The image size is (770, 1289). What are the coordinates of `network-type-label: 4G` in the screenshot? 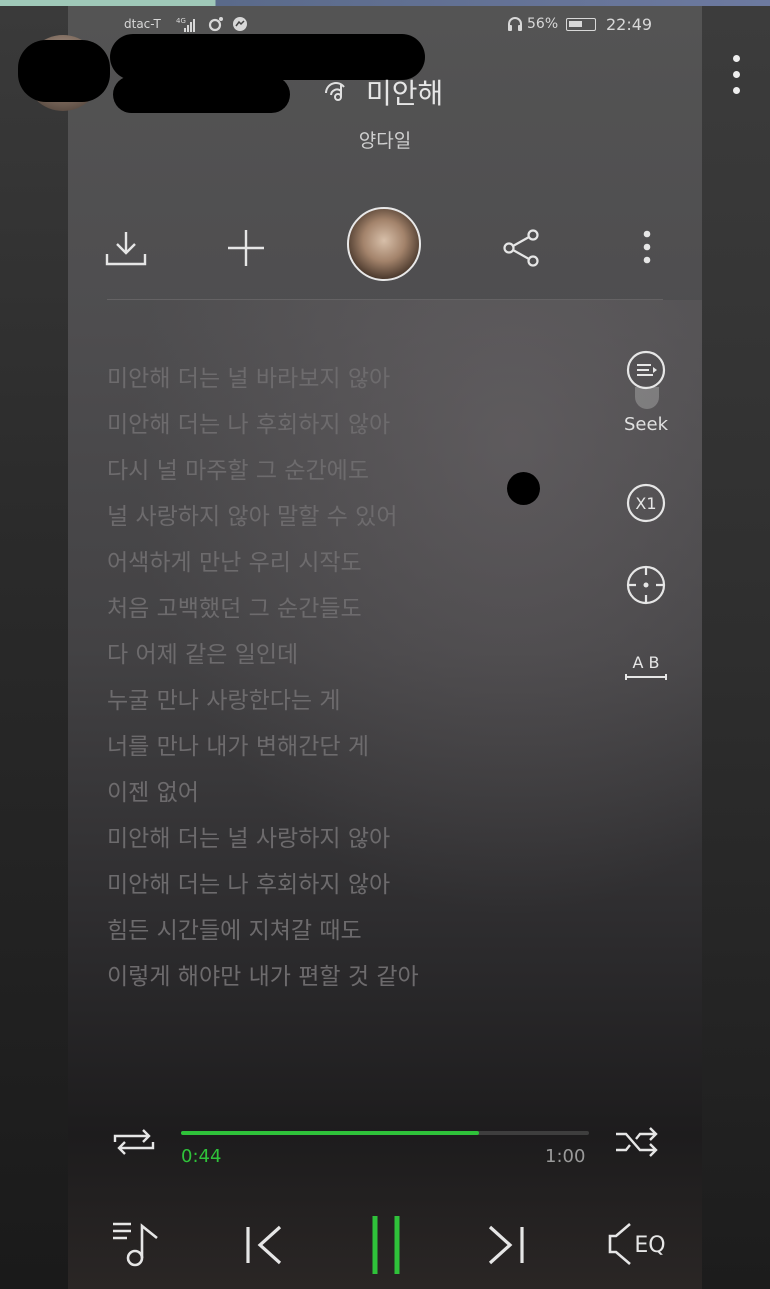 It's located at (181, 21).